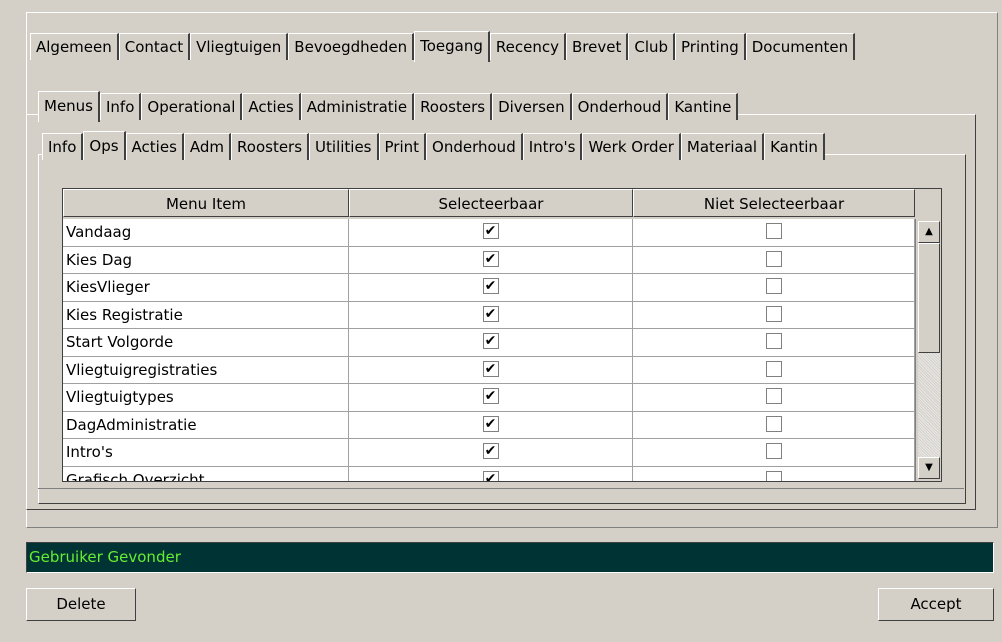 The width and height of the screenshot is (1002, 642). Describe the element at coordinates (620, 106) in the screenshot. I see `subtab-onderhoud: Onderhoud` at that location.